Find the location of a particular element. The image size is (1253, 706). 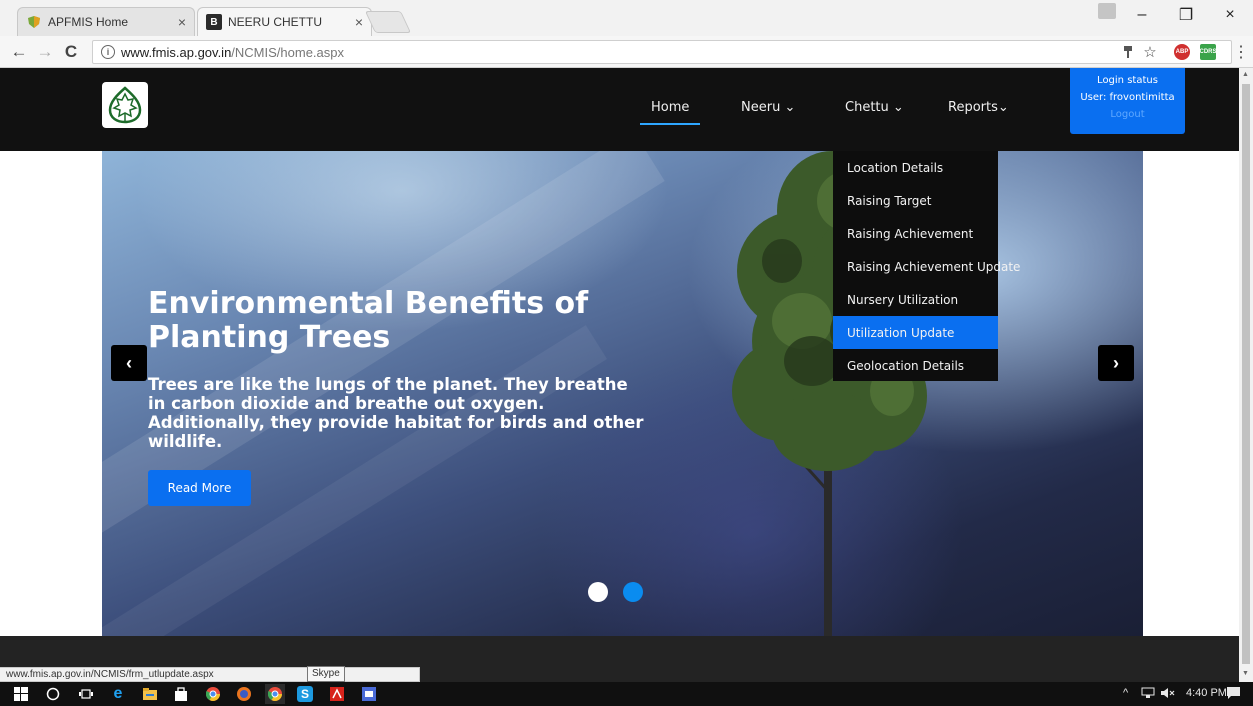

dropdown-item-raising-target: Raising Target is located at coordinates (915, 200).